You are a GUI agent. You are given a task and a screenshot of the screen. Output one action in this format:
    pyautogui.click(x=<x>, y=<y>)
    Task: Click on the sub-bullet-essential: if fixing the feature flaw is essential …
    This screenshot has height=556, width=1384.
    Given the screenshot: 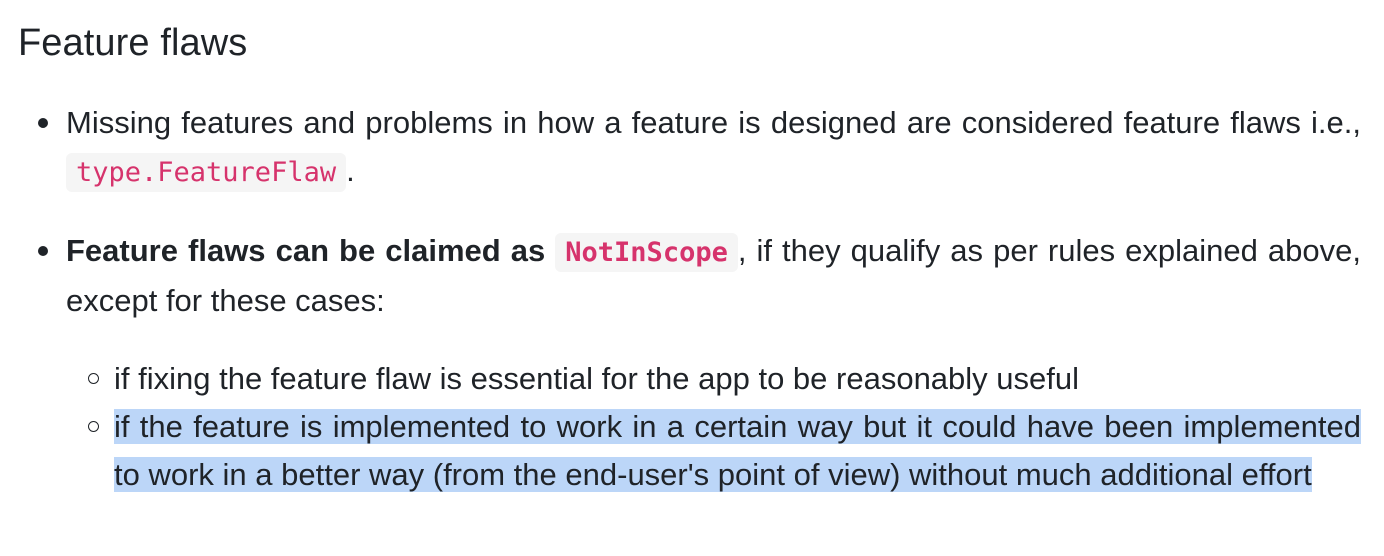 What is the action you would take?
    pyautogui.click(x=724, y=379)
    